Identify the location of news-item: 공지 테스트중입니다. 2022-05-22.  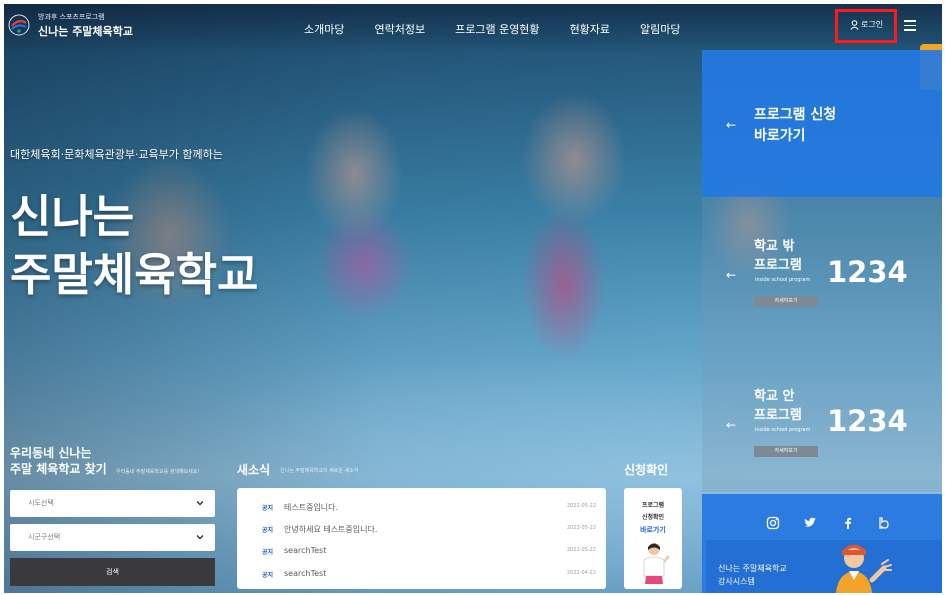
(421, 507).